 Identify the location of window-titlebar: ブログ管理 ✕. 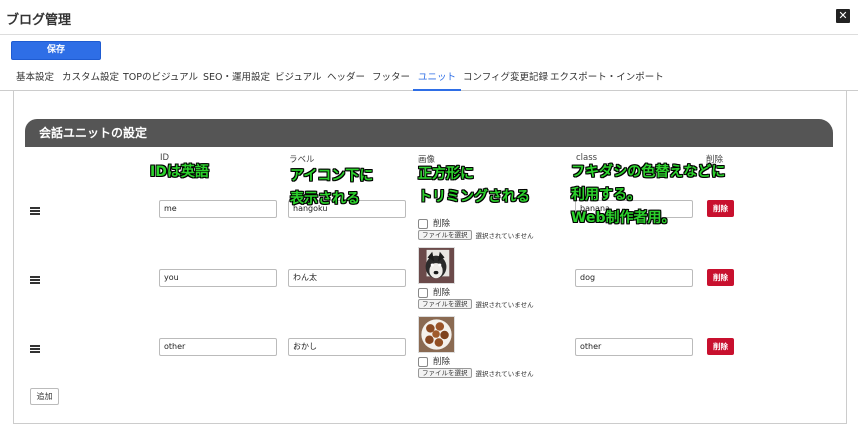
(429, 17).